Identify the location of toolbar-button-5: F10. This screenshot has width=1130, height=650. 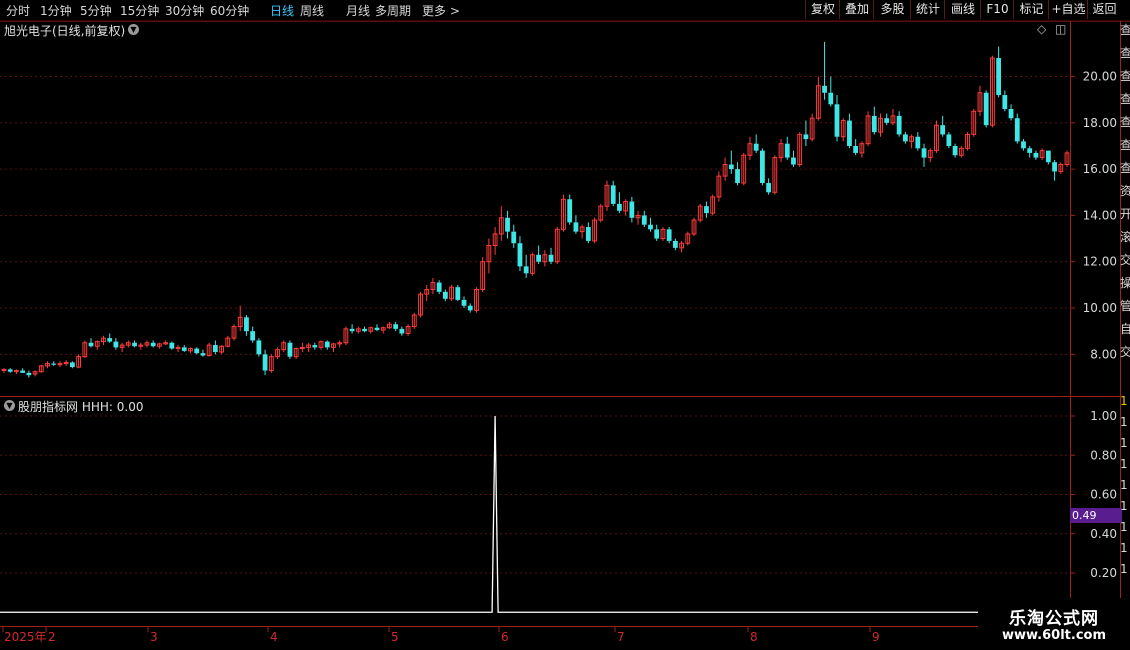
(997, 9).